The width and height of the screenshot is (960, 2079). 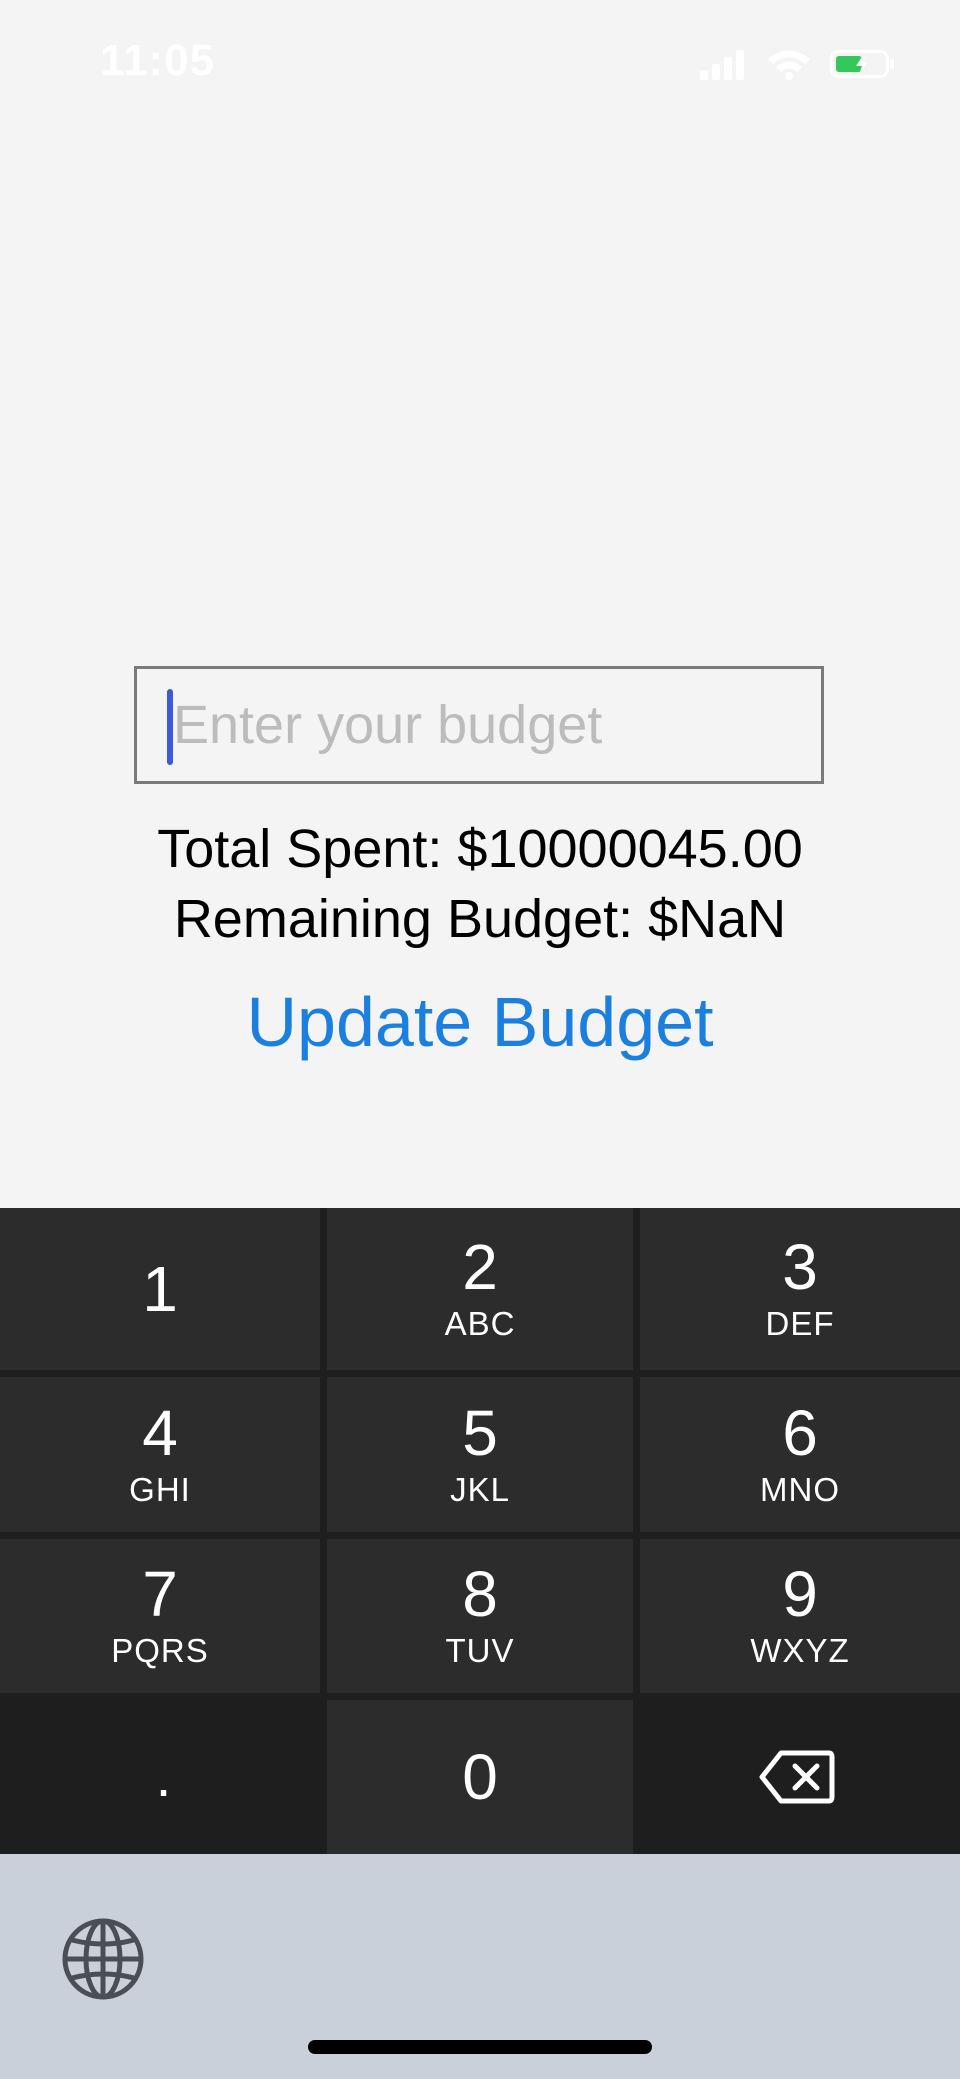 I want to click on key-digit: 5, so click(x=480, y=1432).